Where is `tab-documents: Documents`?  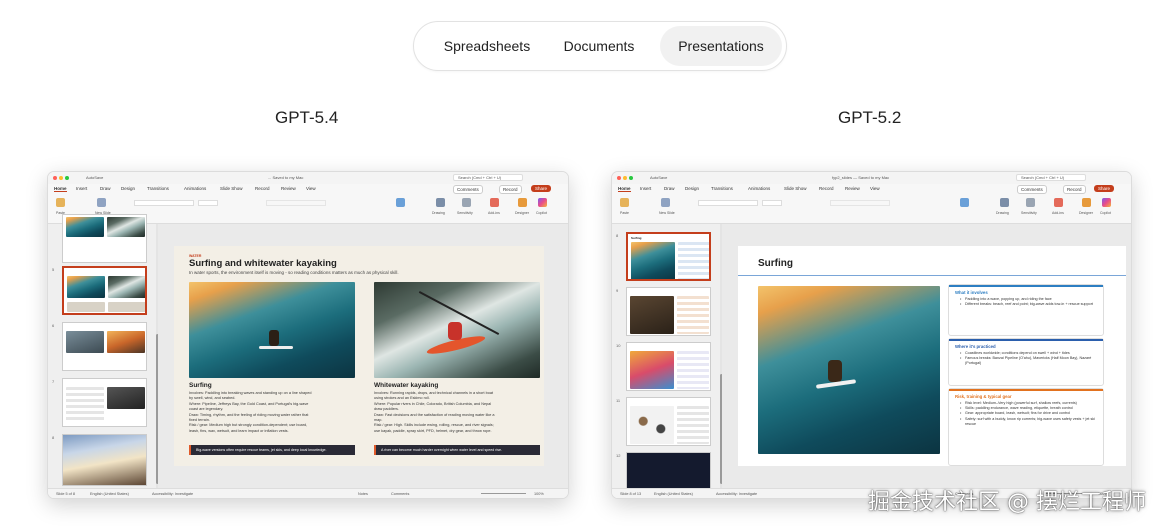
tab-documents: Documents is located at coordinates (599, 46).